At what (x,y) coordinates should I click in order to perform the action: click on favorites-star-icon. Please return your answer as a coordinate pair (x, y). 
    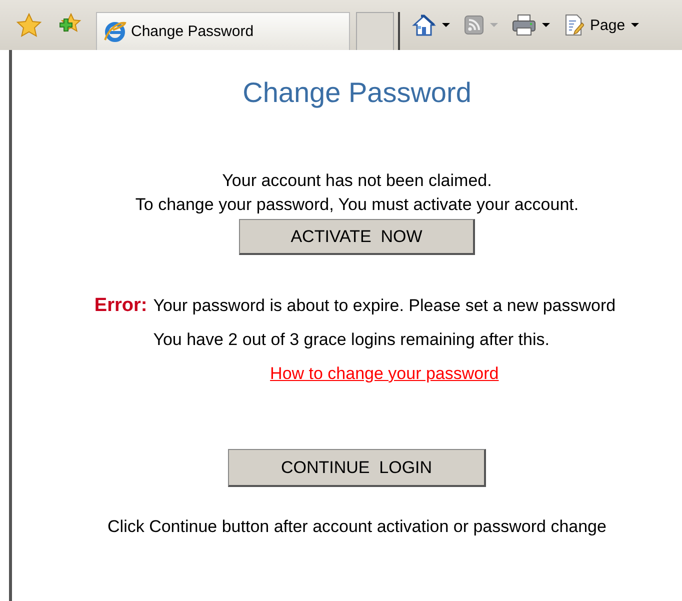
    Looking at the image, I should click on (29, 25).